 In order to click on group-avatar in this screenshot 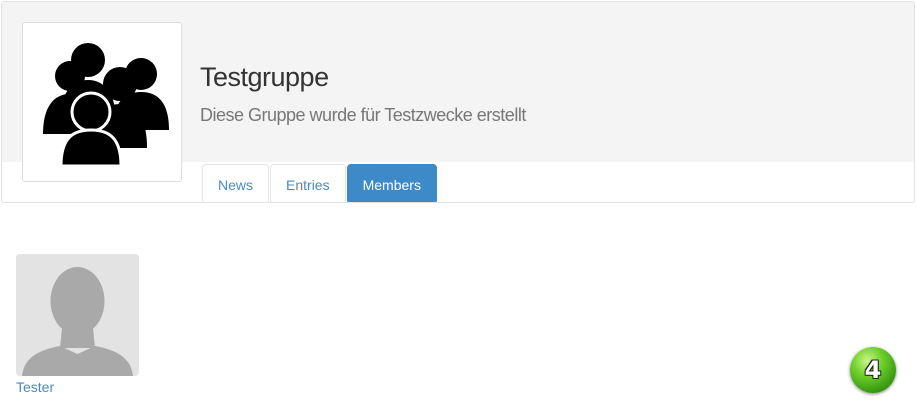, I will do `click(102, 102)`.